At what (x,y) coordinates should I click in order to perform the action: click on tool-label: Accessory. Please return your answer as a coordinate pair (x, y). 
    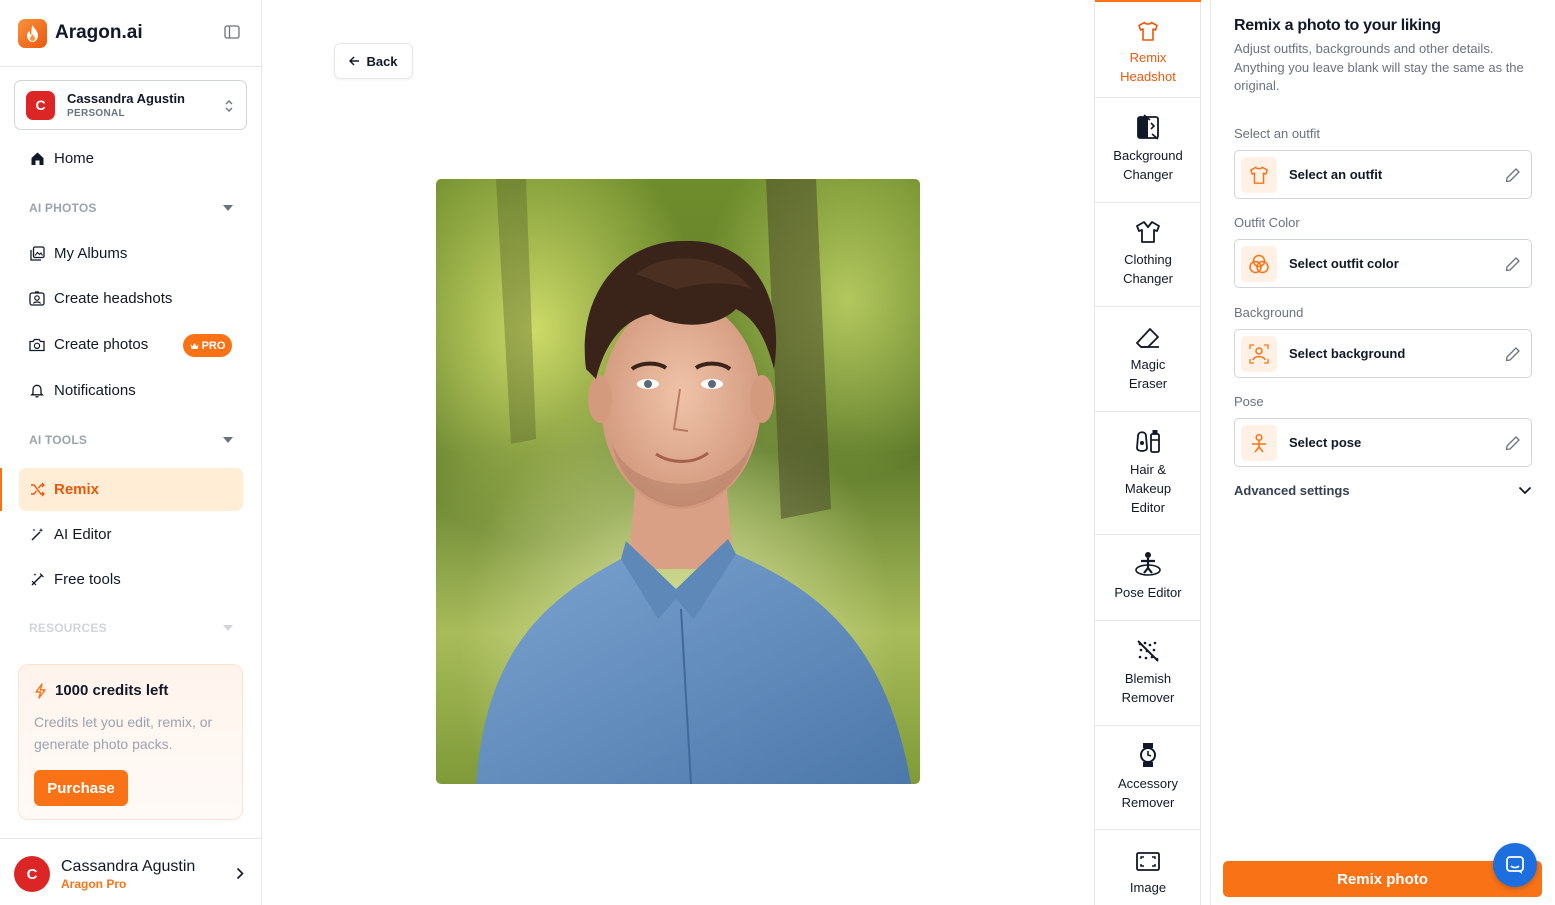
    Looking at the image, I should click on (1148, 783).